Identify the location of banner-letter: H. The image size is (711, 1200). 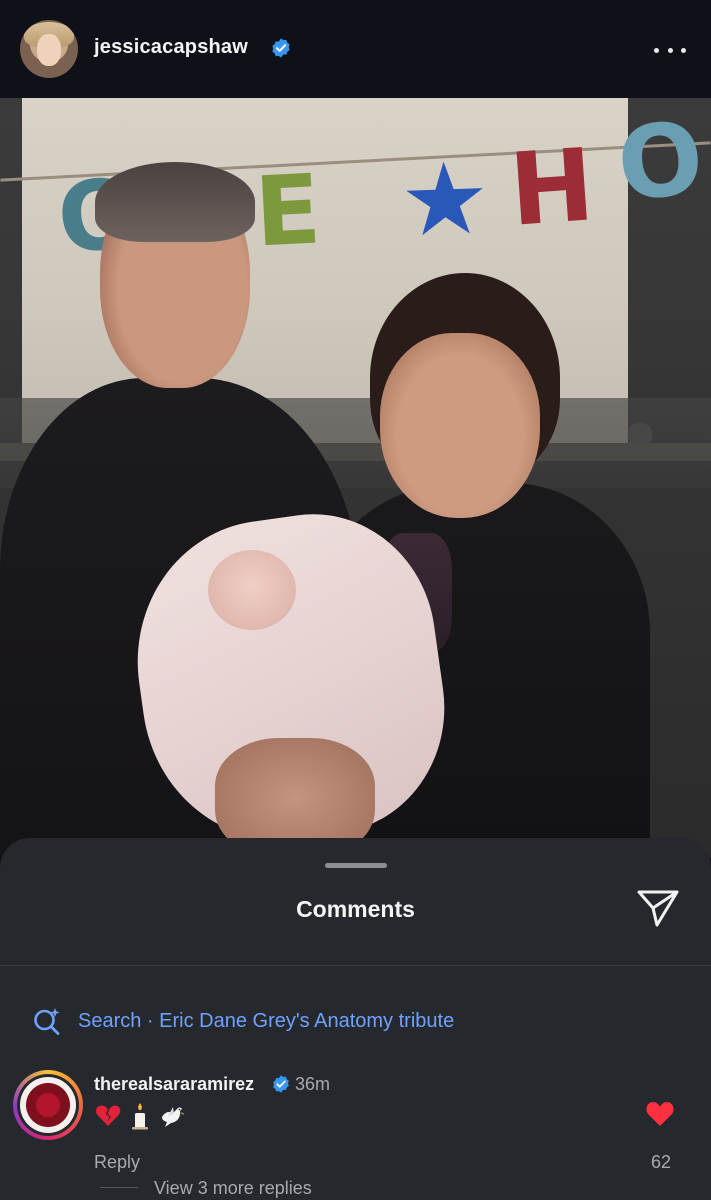
(551, 187).